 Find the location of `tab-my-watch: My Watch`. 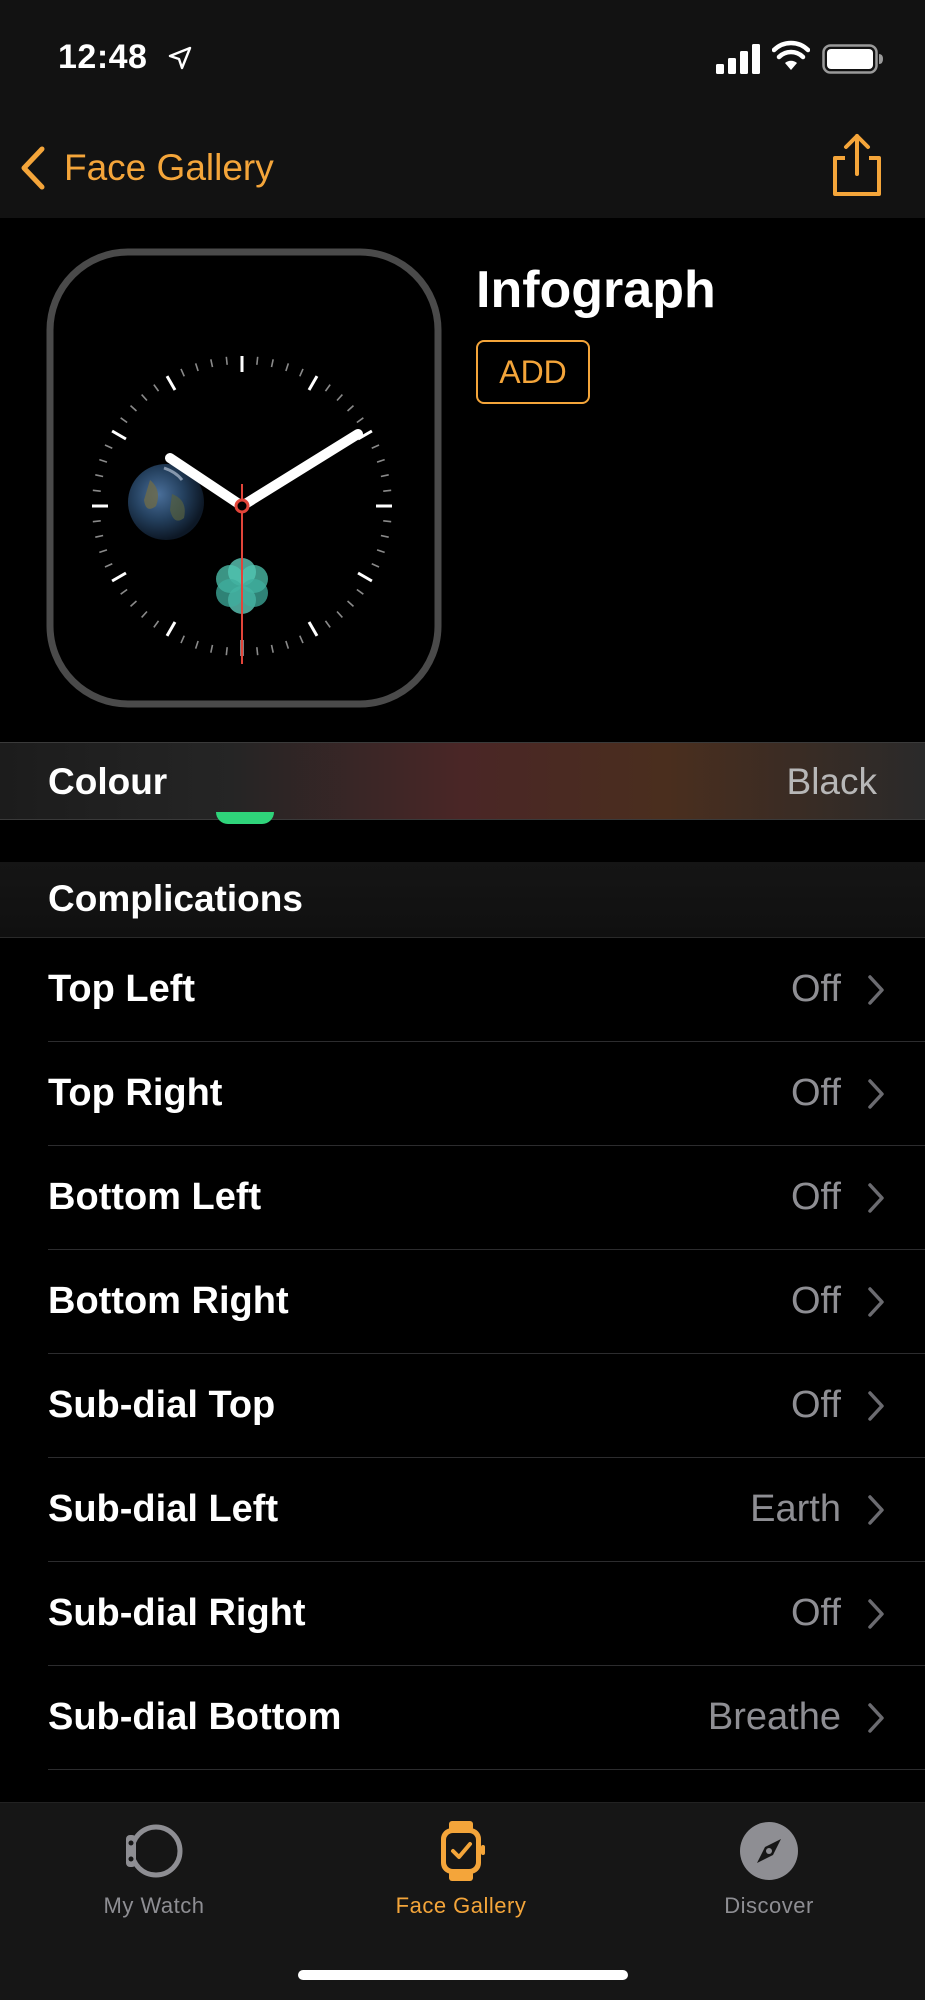

tab-my-watch: My Watch is located at coordinates (154, 1874).